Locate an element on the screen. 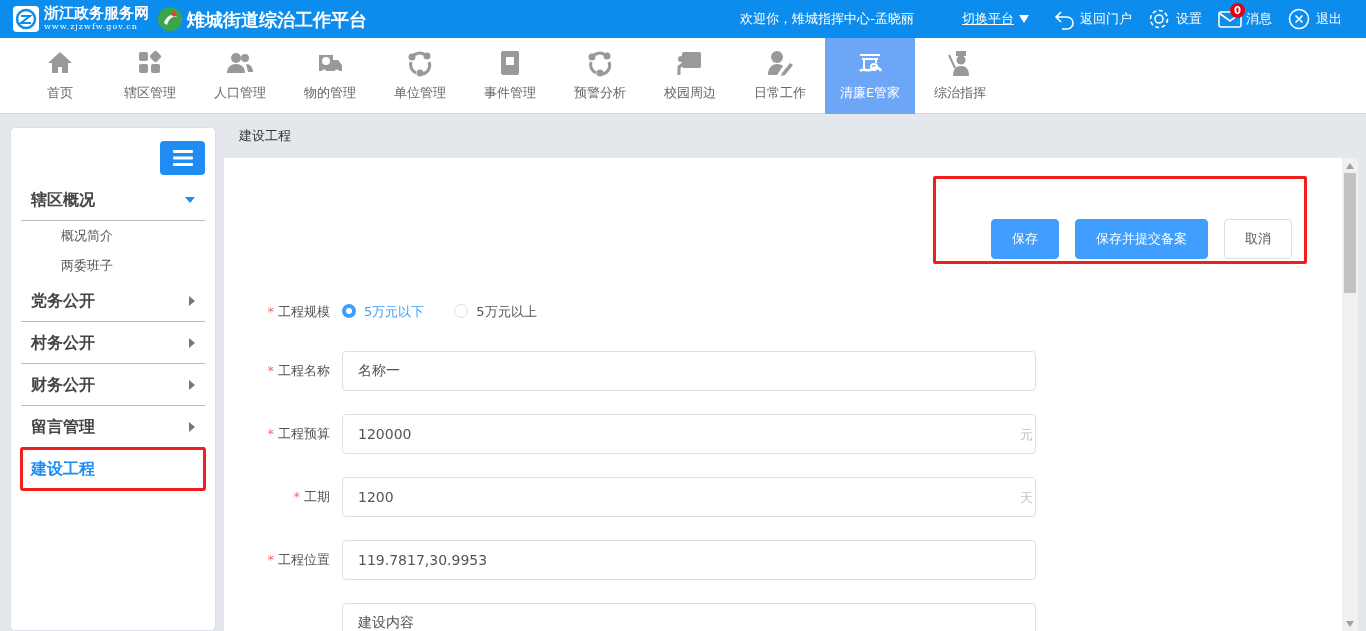 The width and height of the screenshot is (1366, 631). messages-link: 消息 is located at coordinates (1259, 19).